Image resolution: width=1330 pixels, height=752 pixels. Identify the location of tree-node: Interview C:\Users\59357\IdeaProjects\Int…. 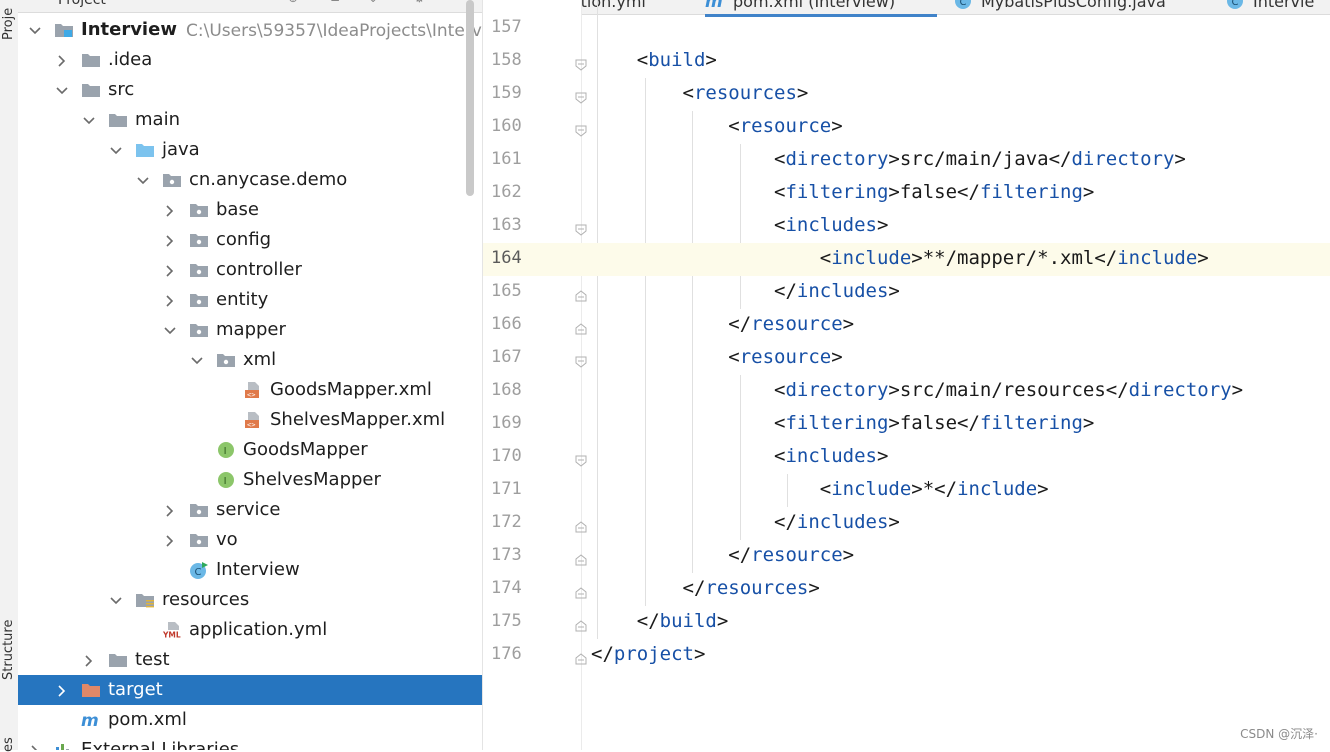
(250, 30).